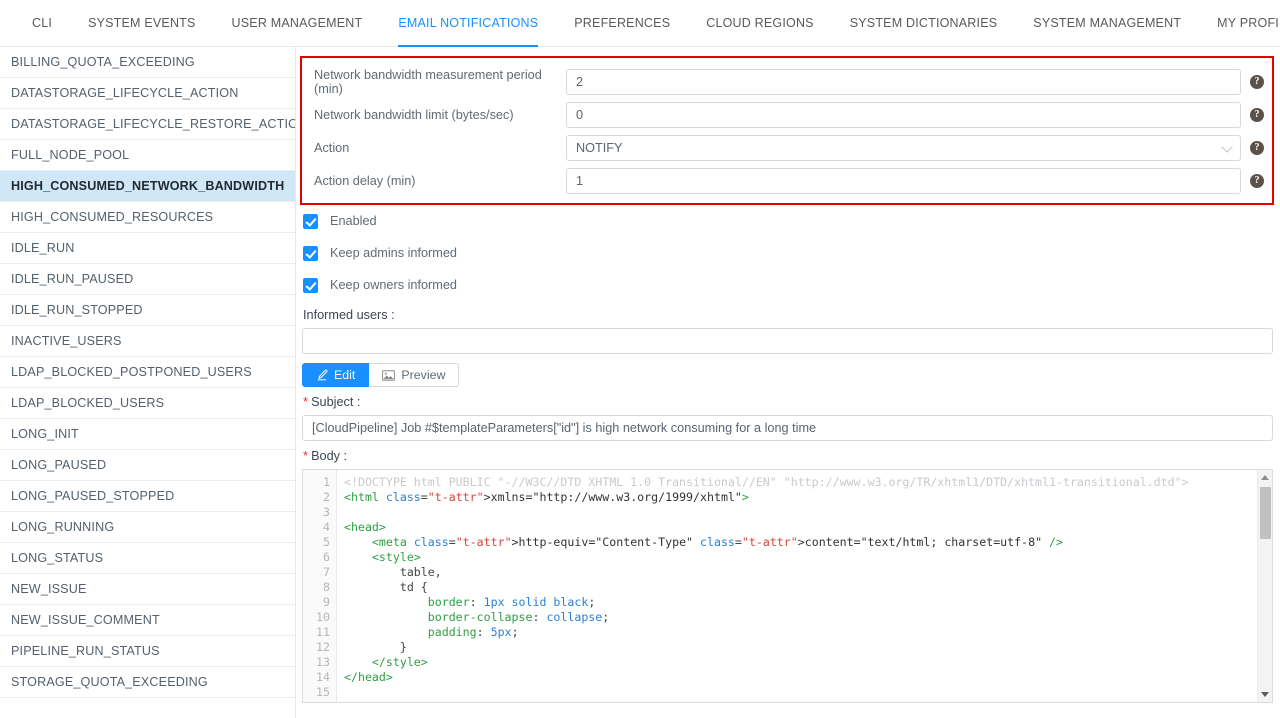 This screenshot has height=718, width=1280. I want to click on sidebar-item-new_issue: NEW_ISSUE, so click(147, 589).